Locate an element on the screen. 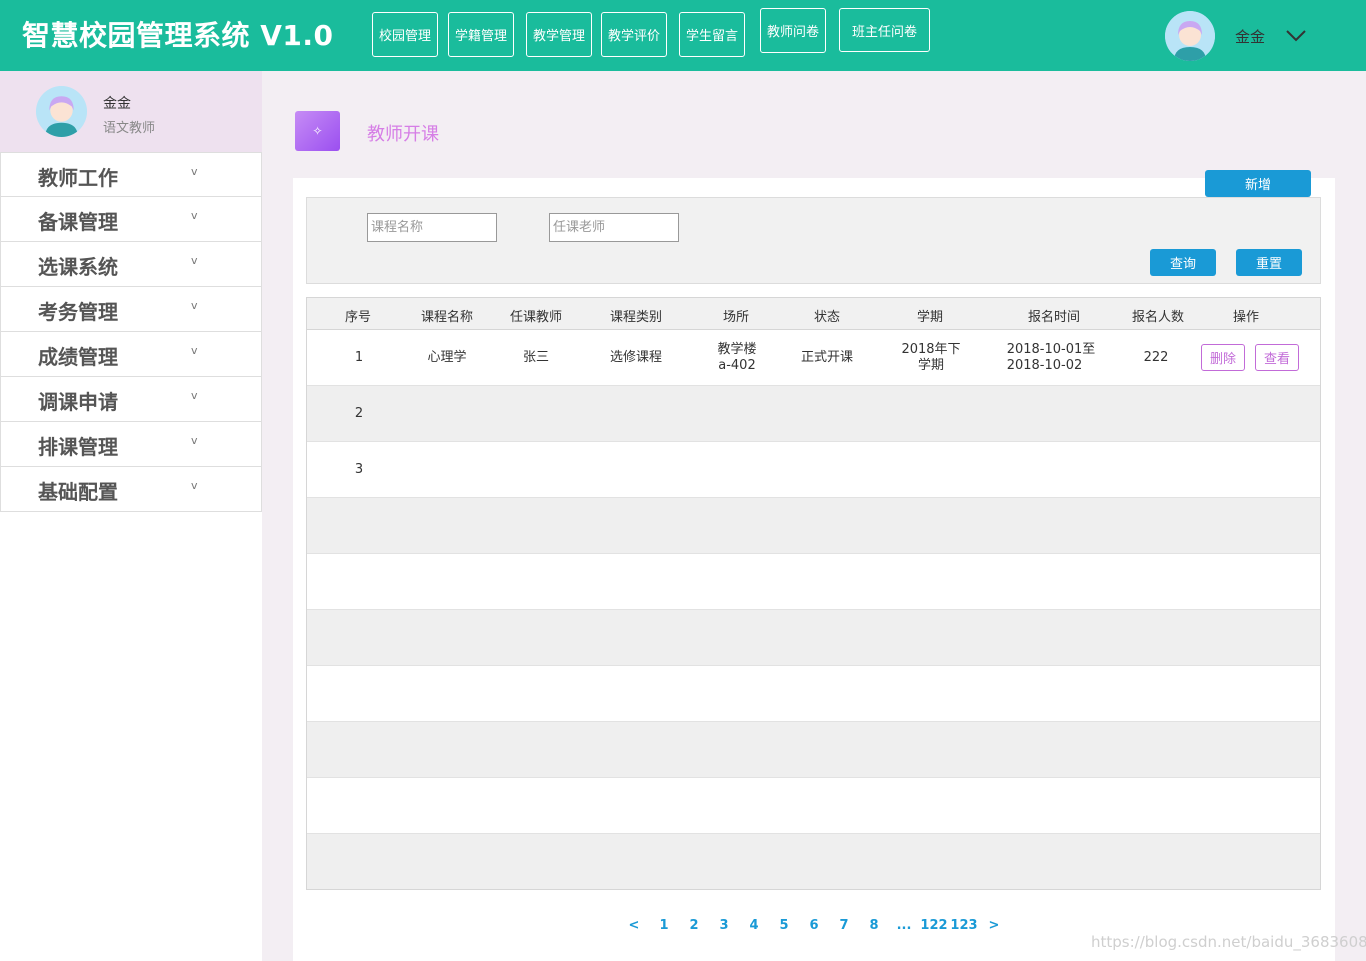 The image size is (1366, 961). nav-head-teacher-survey: 班主任问卷 is located at coordinates (884, 30).